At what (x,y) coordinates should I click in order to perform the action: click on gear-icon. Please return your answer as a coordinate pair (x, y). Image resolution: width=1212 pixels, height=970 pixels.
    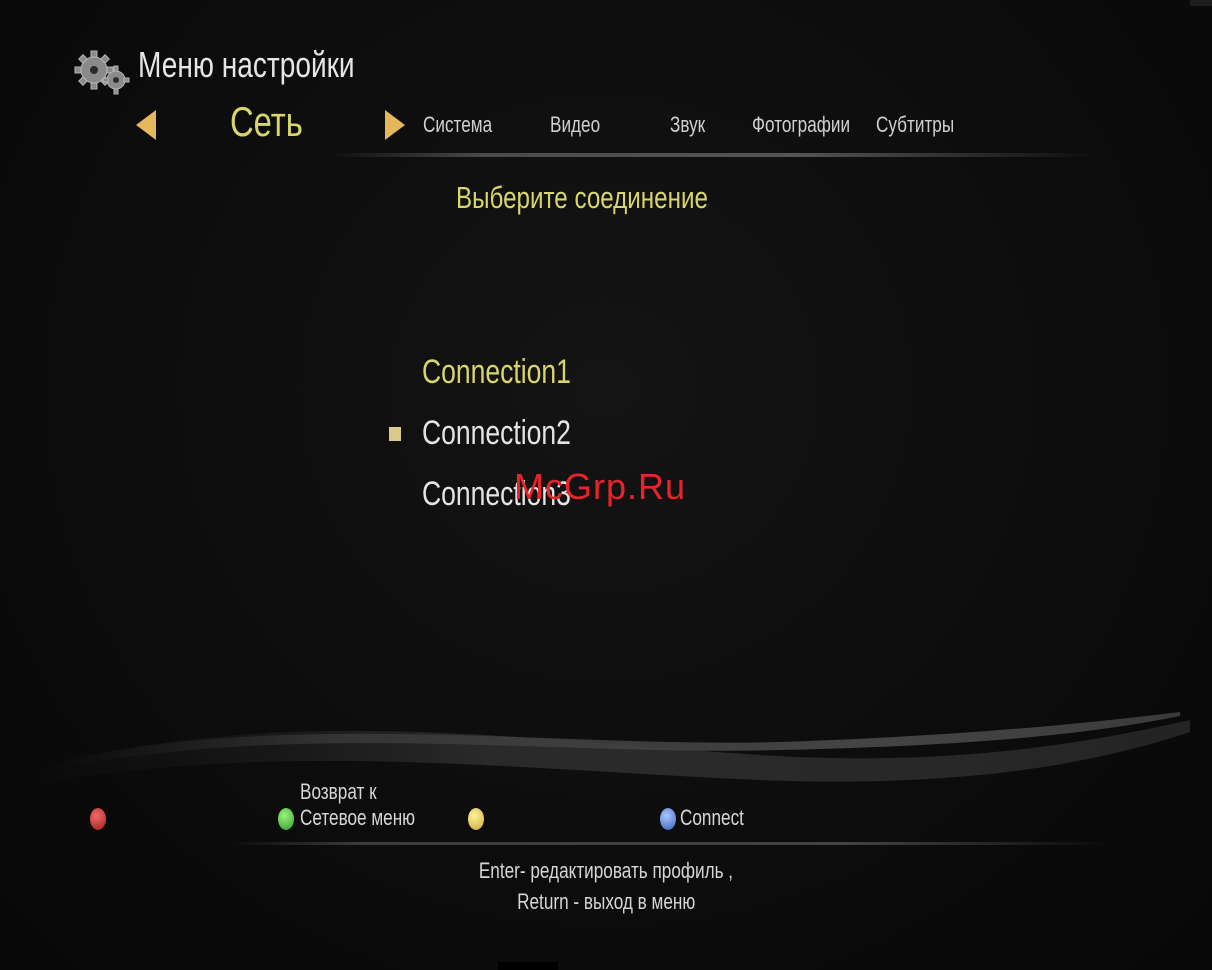
    Looking at the image, I should click on (102, 72).